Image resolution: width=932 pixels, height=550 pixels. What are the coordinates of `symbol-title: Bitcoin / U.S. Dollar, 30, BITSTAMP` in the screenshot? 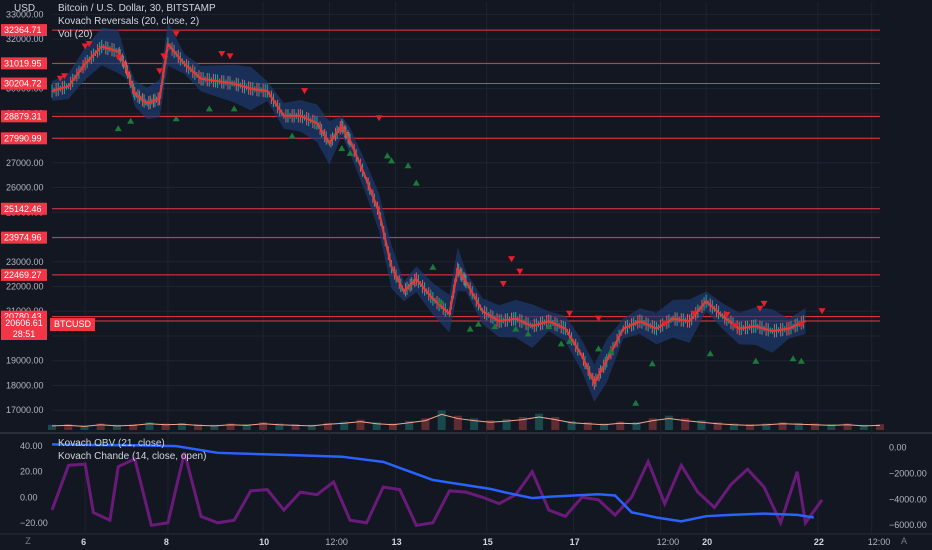 It's located at (137, 8).